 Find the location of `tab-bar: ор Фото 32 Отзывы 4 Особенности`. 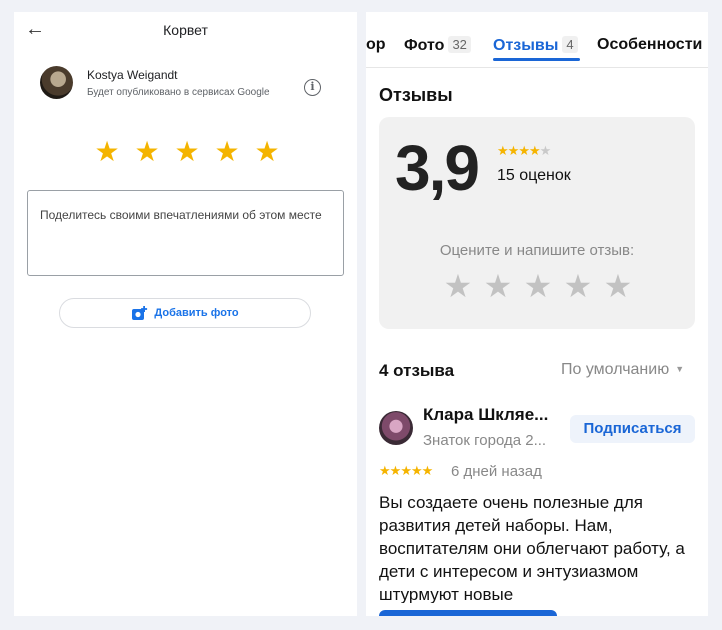

tab-bar: ор Фото 32 Отзывы 4 Особенности is located at coordinates (537, 40).